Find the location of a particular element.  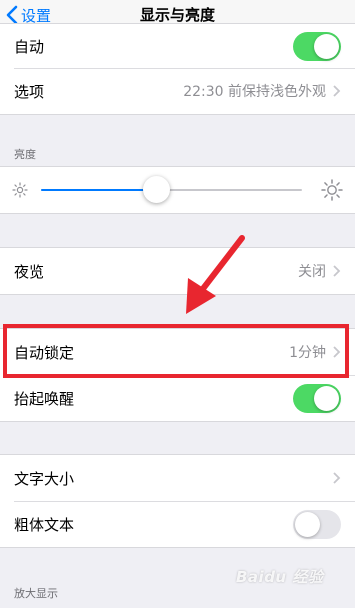

bold-text-row: 粗体文本 is located at coordinates (177, 524).